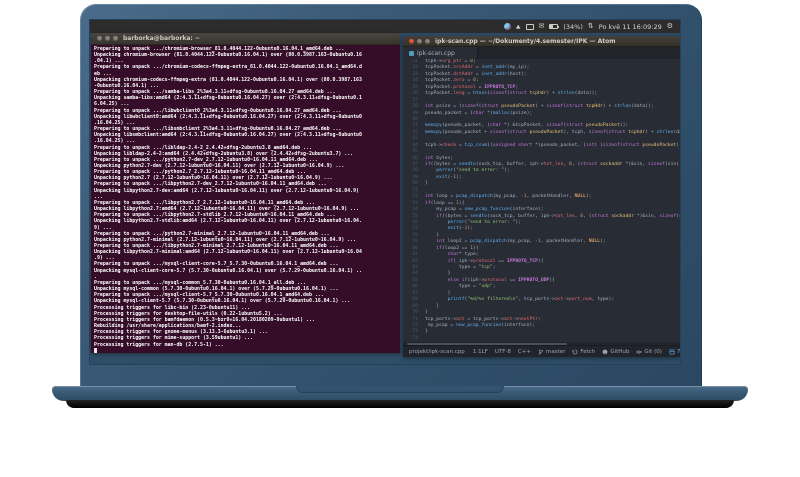 This screenshot has height=477, width=800. What do you see at coordinates (411, 41) in the screenshot?
I see `atom-close-button` at bounding box center [411, 41].